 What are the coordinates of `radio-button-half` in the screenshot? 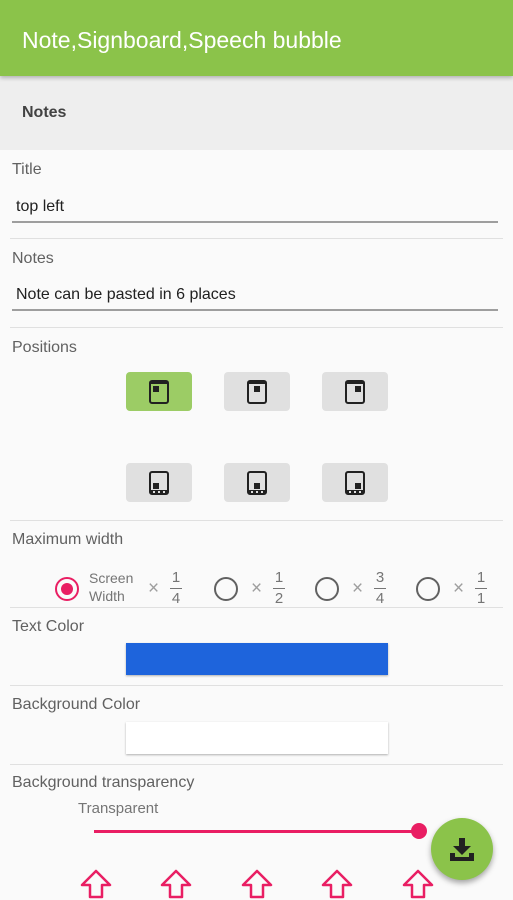 It's located at (226, 589).